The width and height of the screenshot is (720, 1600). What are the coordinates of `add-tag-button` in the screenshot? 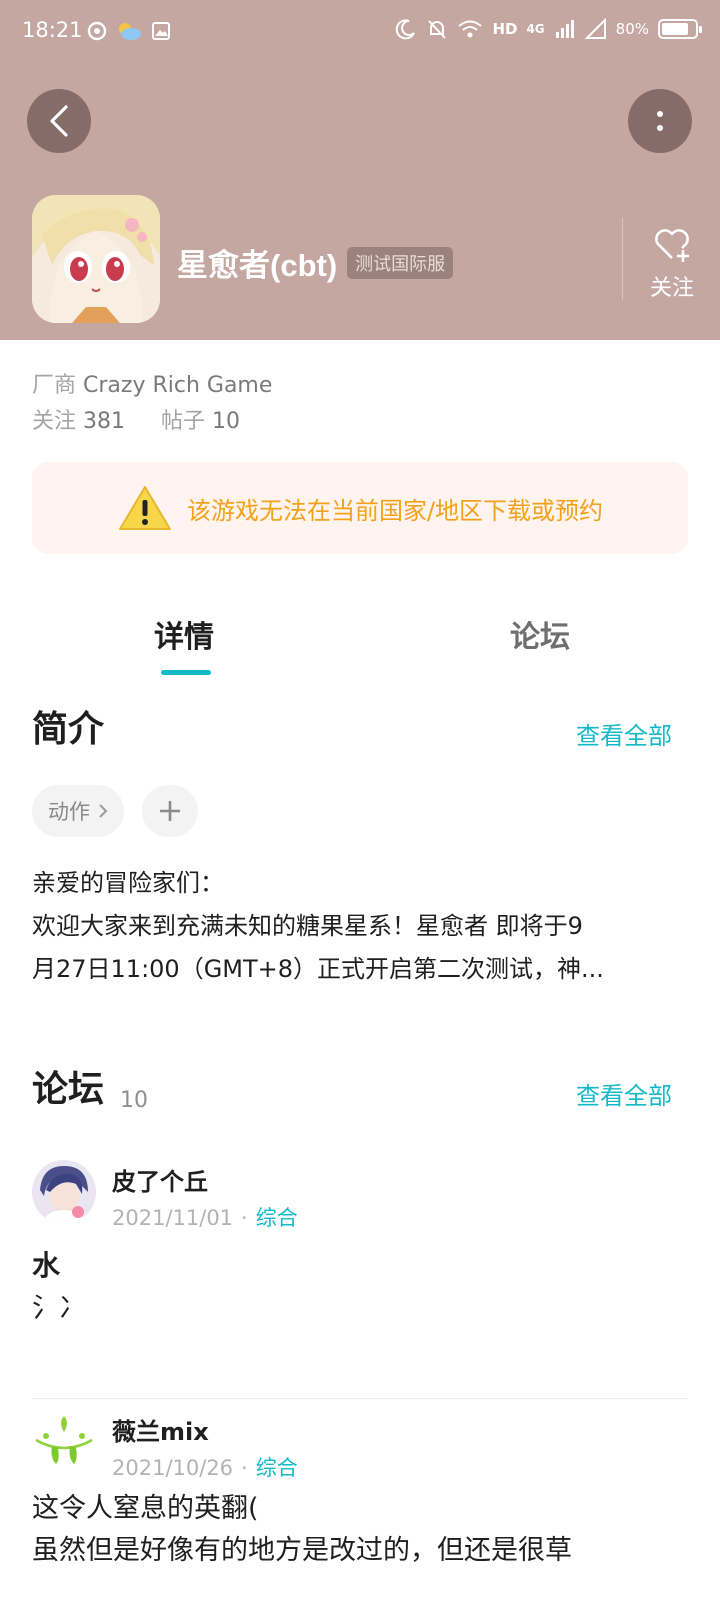 It's located at (170, 811).